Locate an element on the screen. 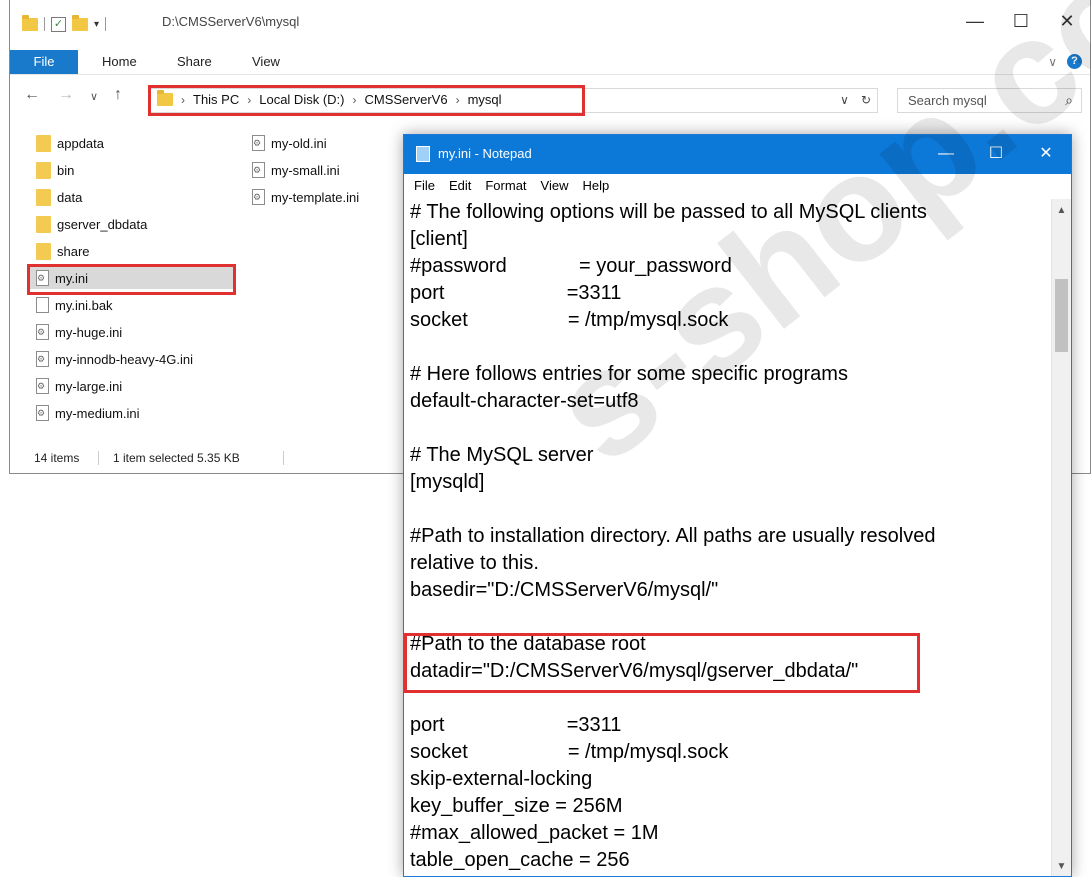  file-highlight is located at coordinates (131, 279).